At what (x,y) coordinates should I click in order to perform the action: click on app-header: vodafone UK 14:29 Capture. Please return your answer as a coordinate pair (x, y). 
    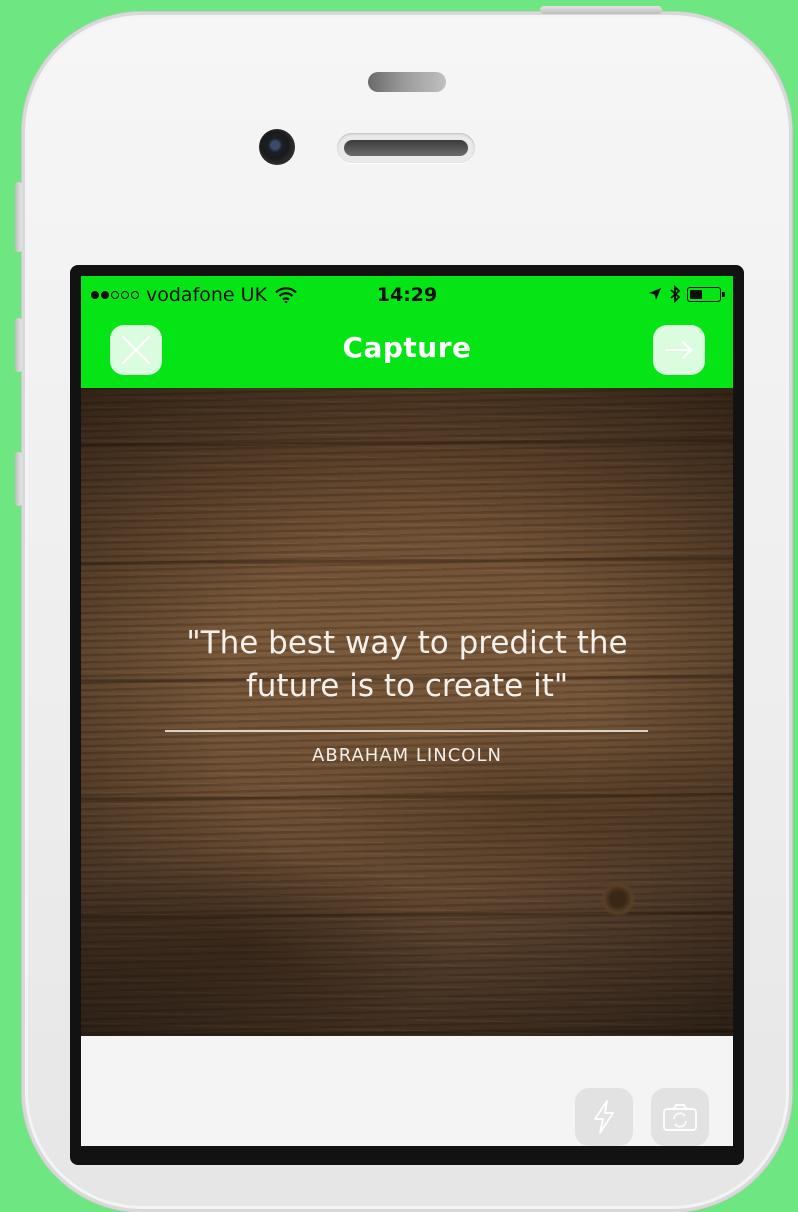
    Looking at the image, I should click on (407, 332).